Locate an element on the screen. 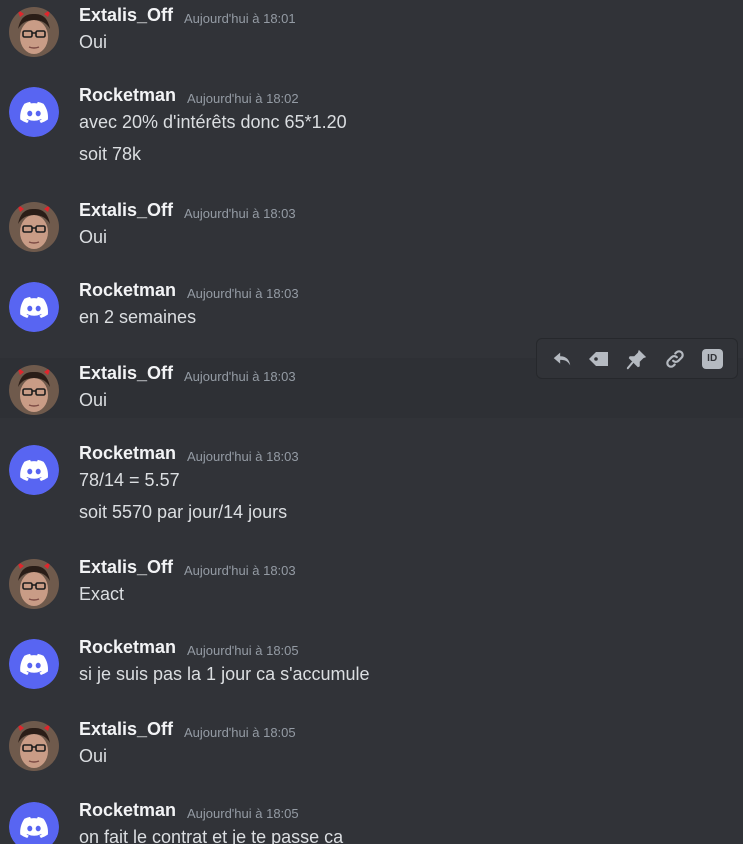  message-item: Extalis_Off Aujourd'hui à 18:03 Exact is located at coordinates (371, 592).